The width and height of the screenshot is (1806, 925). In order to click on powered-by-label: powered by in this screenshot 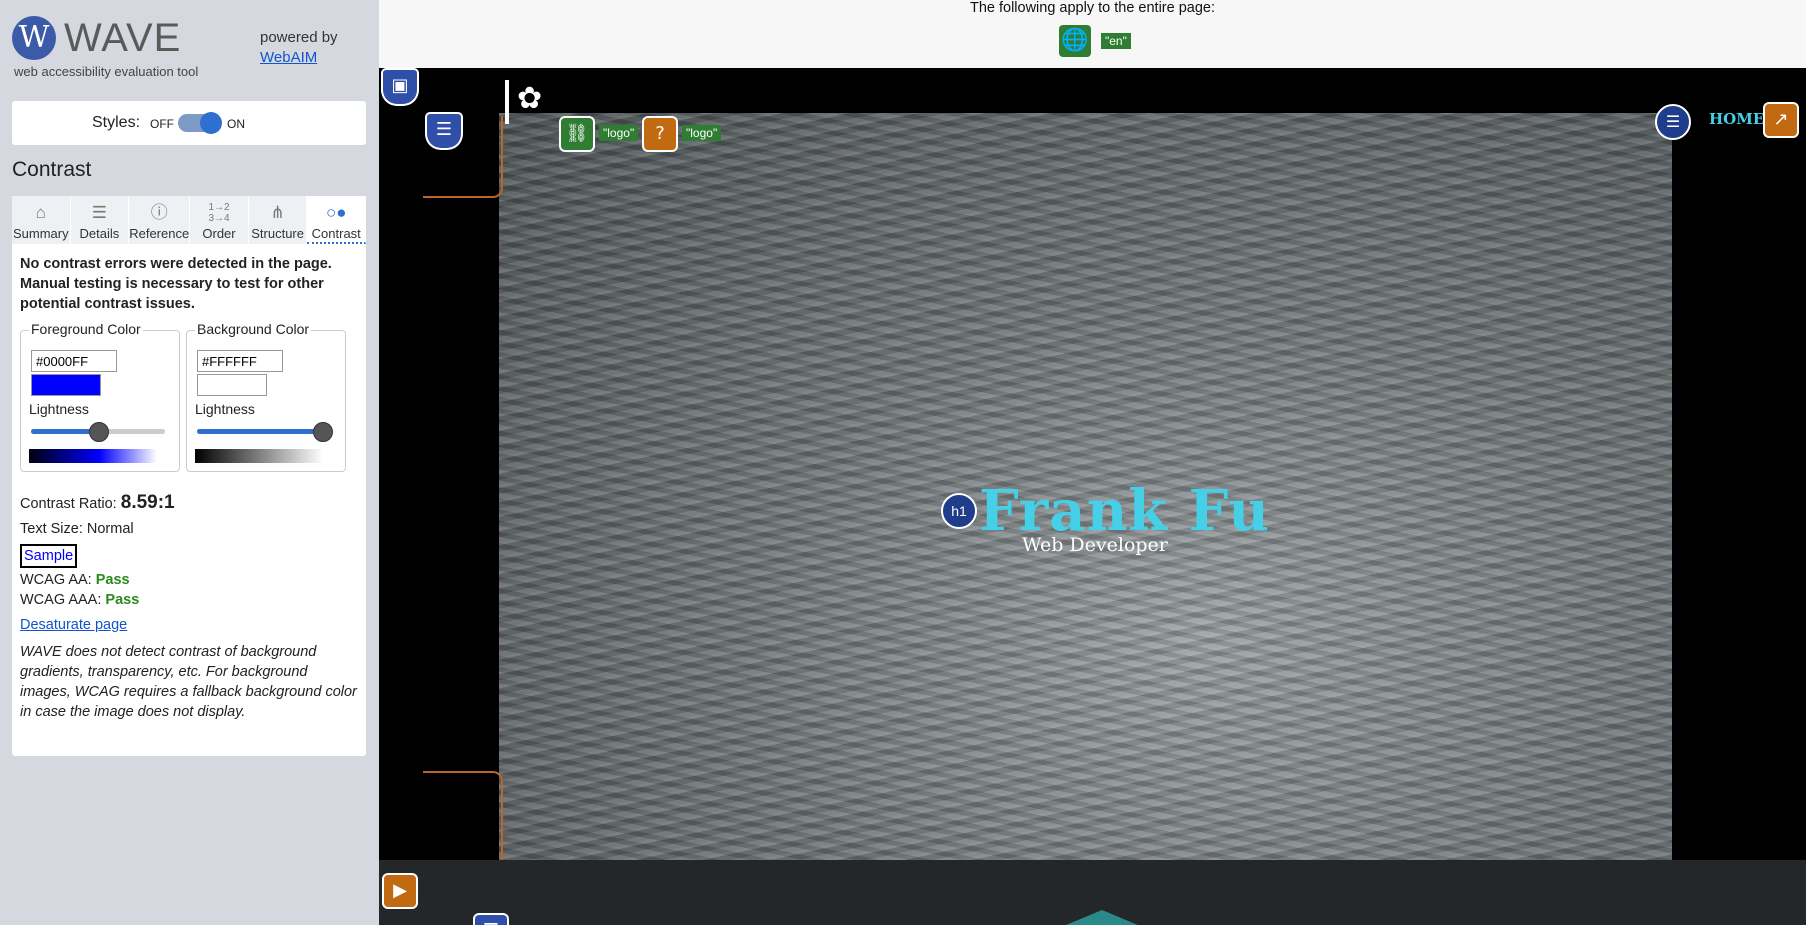, I will do `click(299, 37)`.